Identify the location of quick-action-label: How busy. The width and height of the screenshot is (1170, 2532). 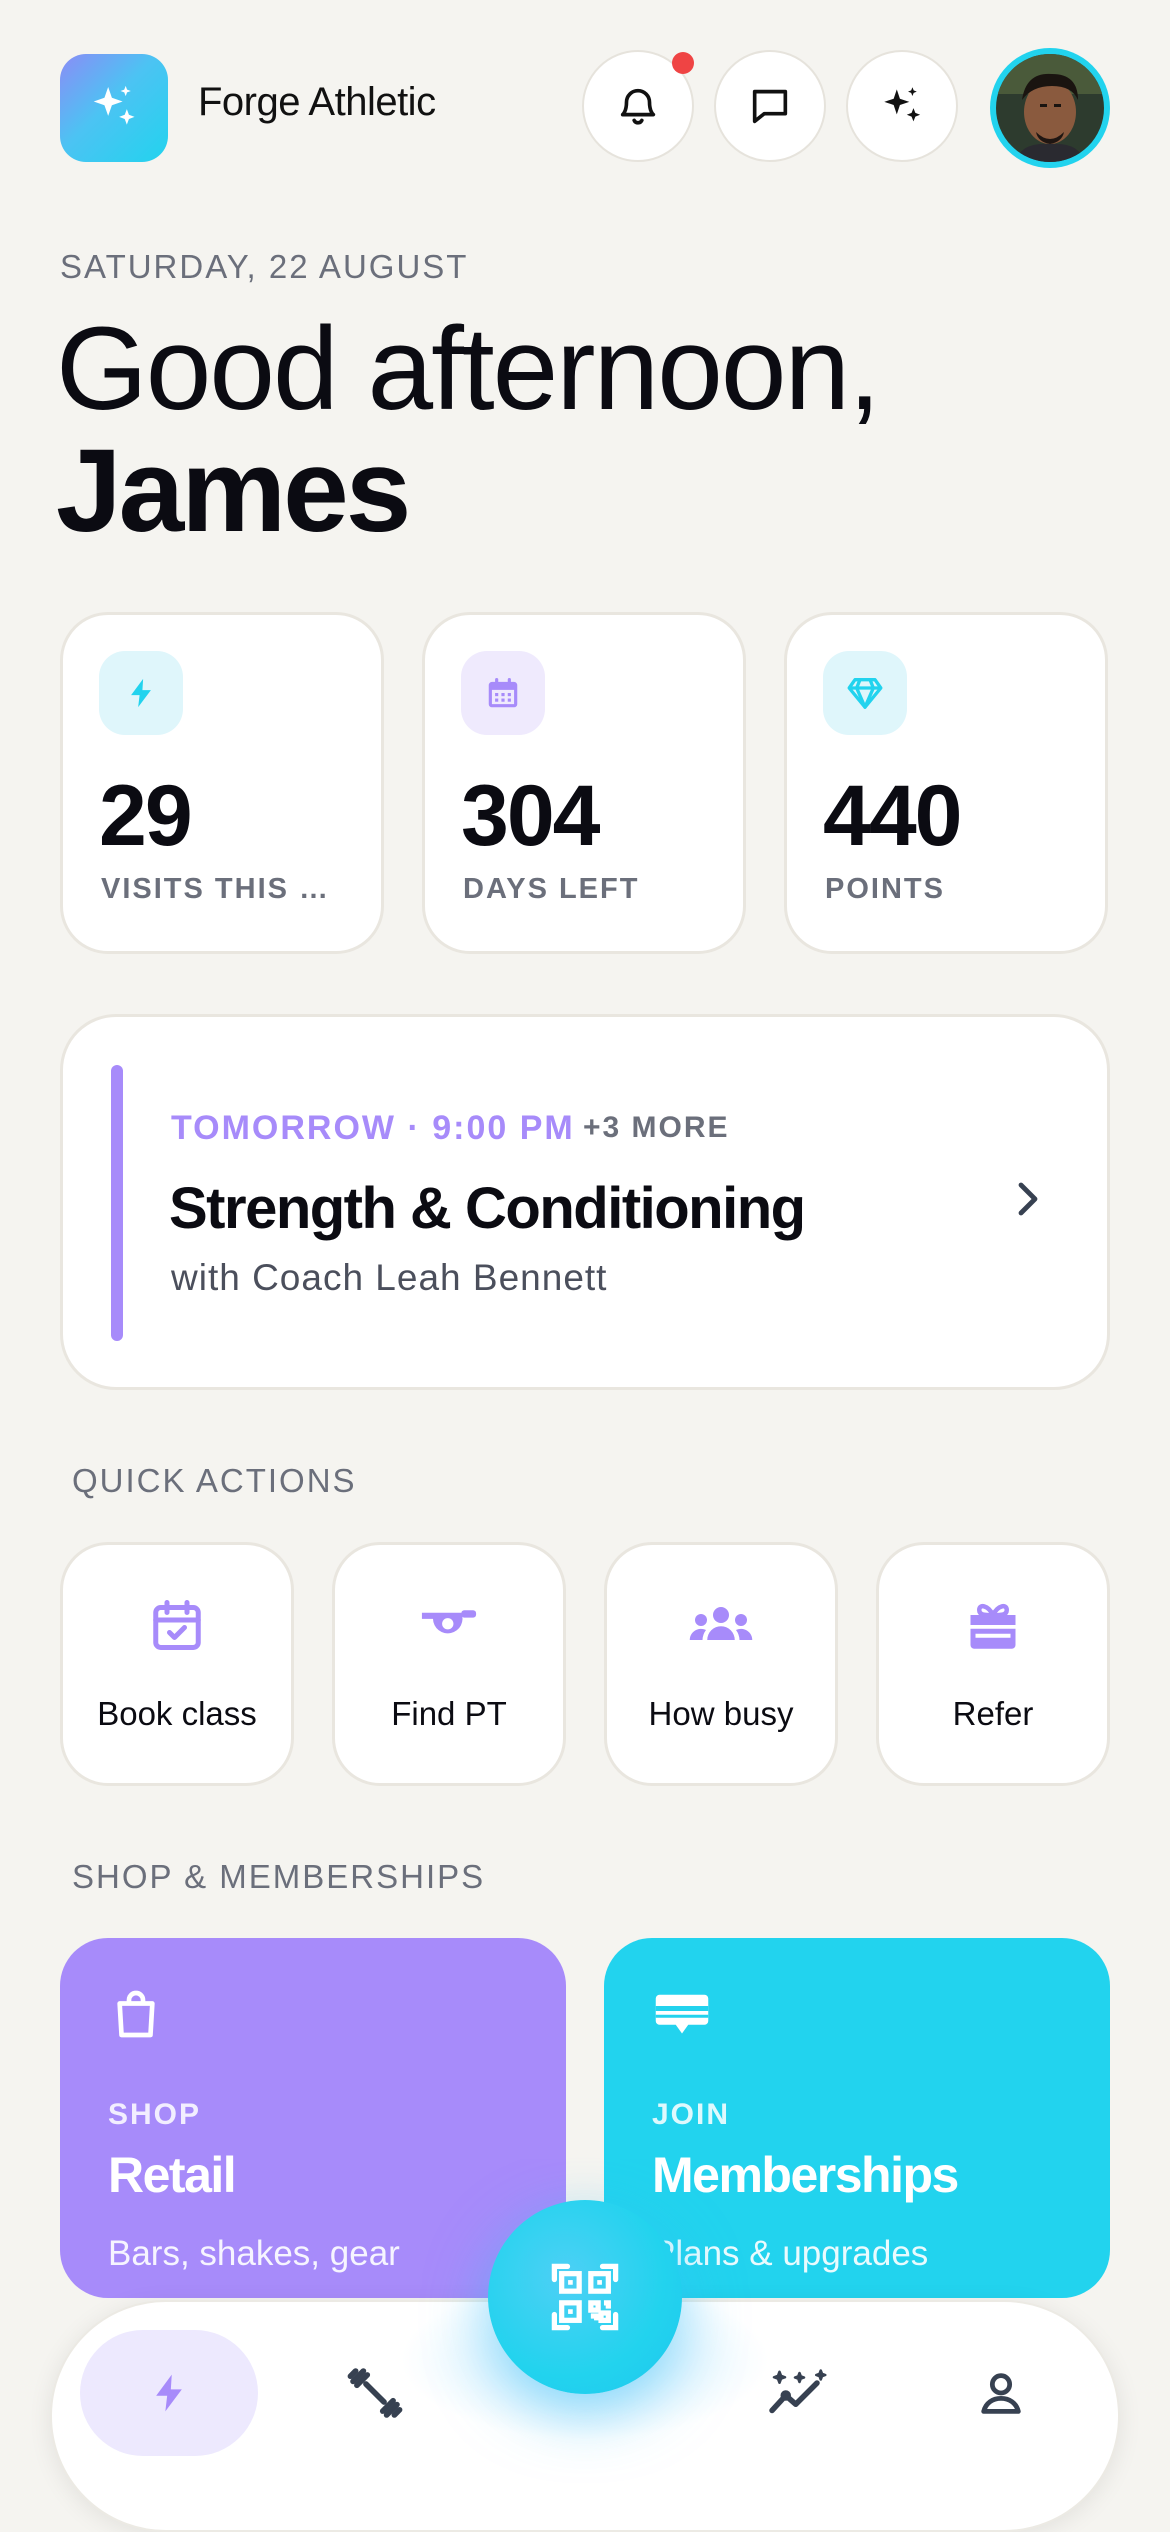
(721, 1713).